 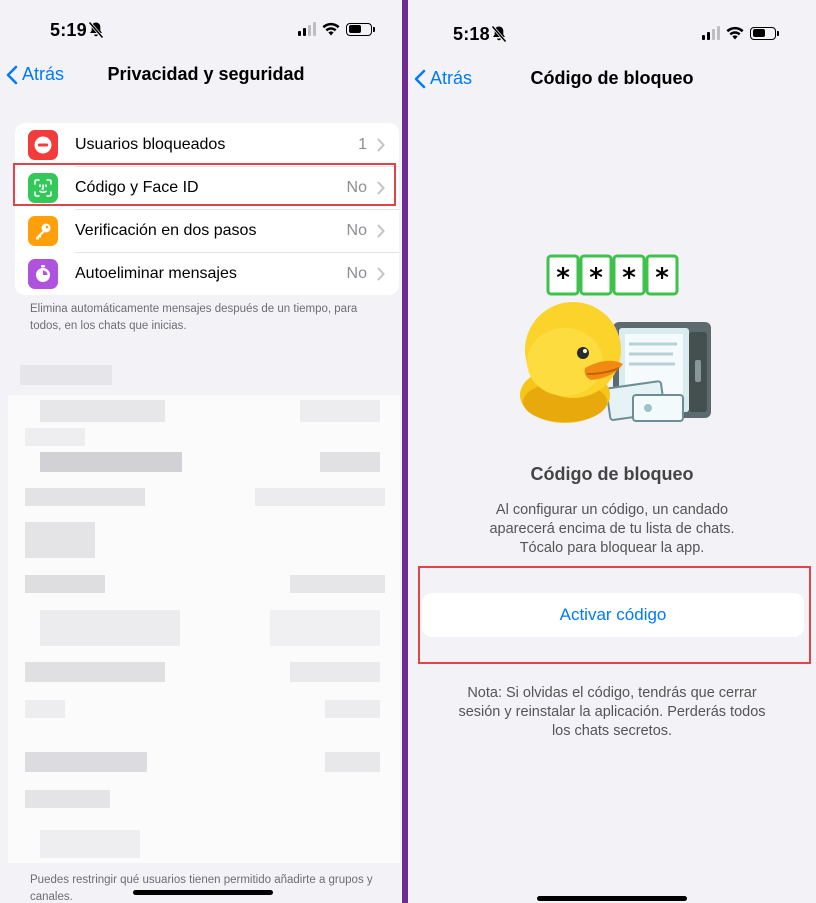 I want to click on lock-heading: Código de bloqueo, so click(x=612, y=474).